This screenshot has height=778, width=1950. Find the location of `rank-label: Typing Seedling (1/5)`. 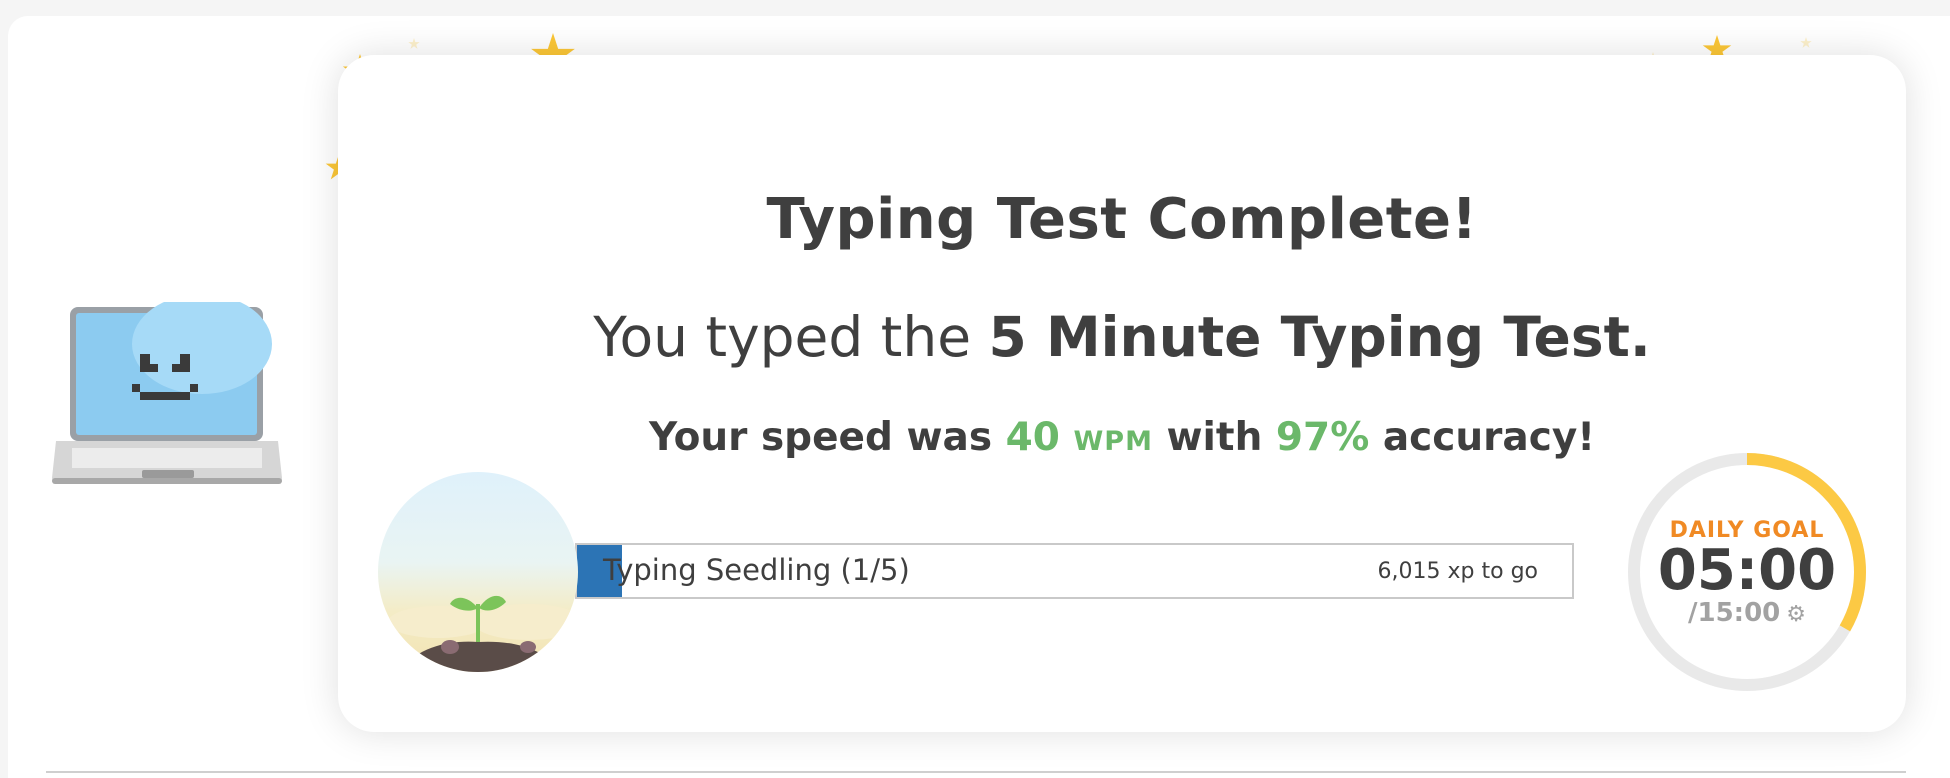

rank-label: Typing Seedling (1/5) is located at coordinates (756, 570).